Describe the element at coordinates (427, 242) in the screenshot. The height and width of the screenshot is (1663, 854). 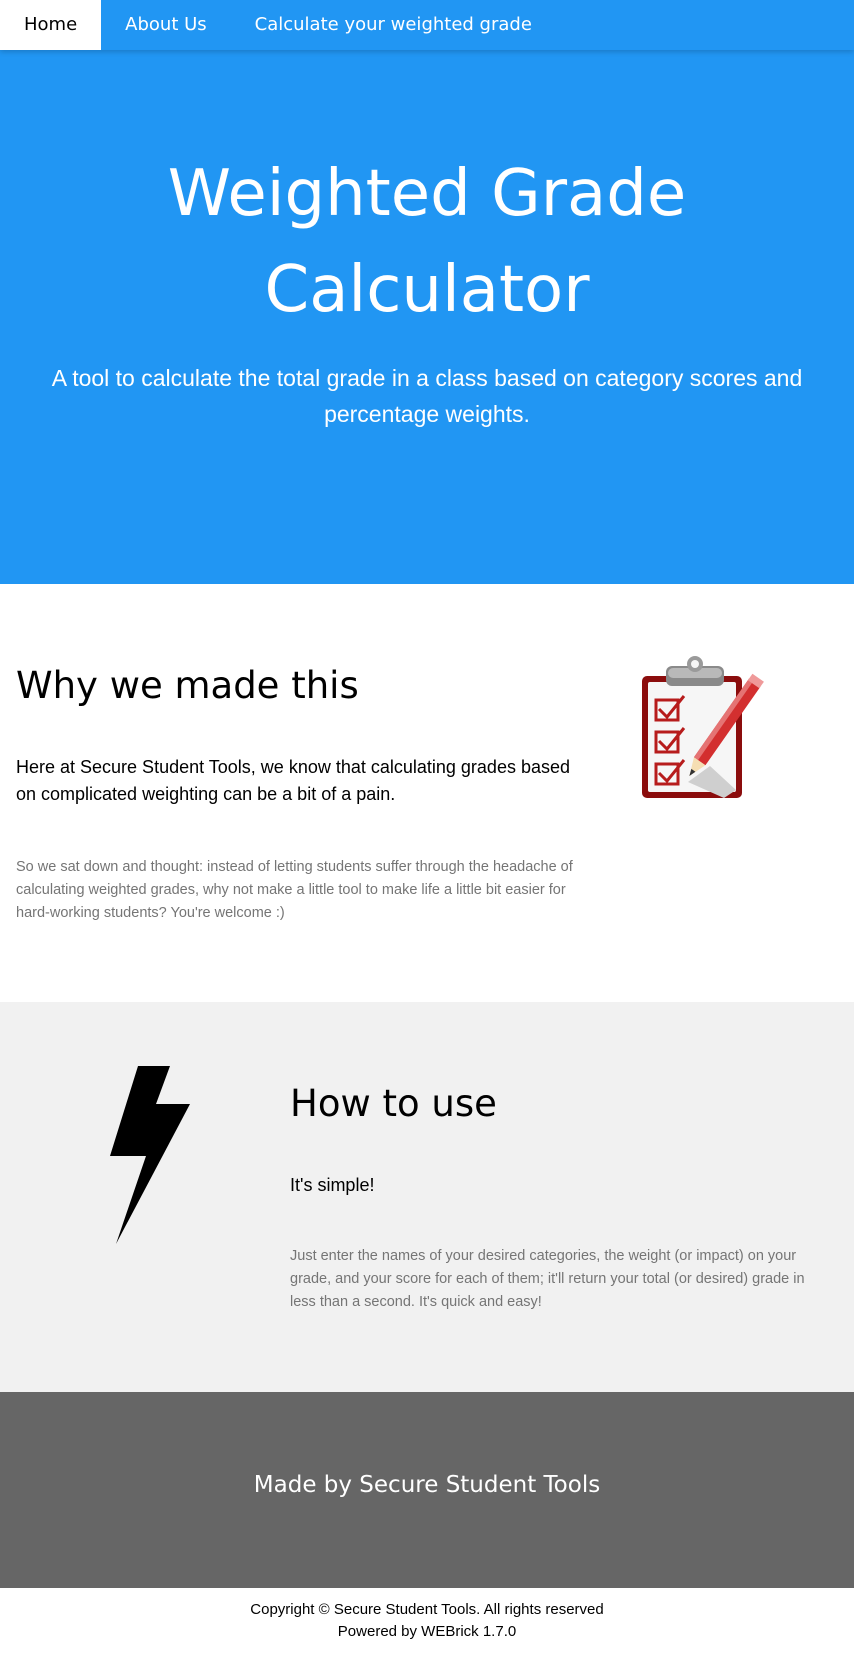
I see `hero-title: Weighted Grade Calculator` at that location.